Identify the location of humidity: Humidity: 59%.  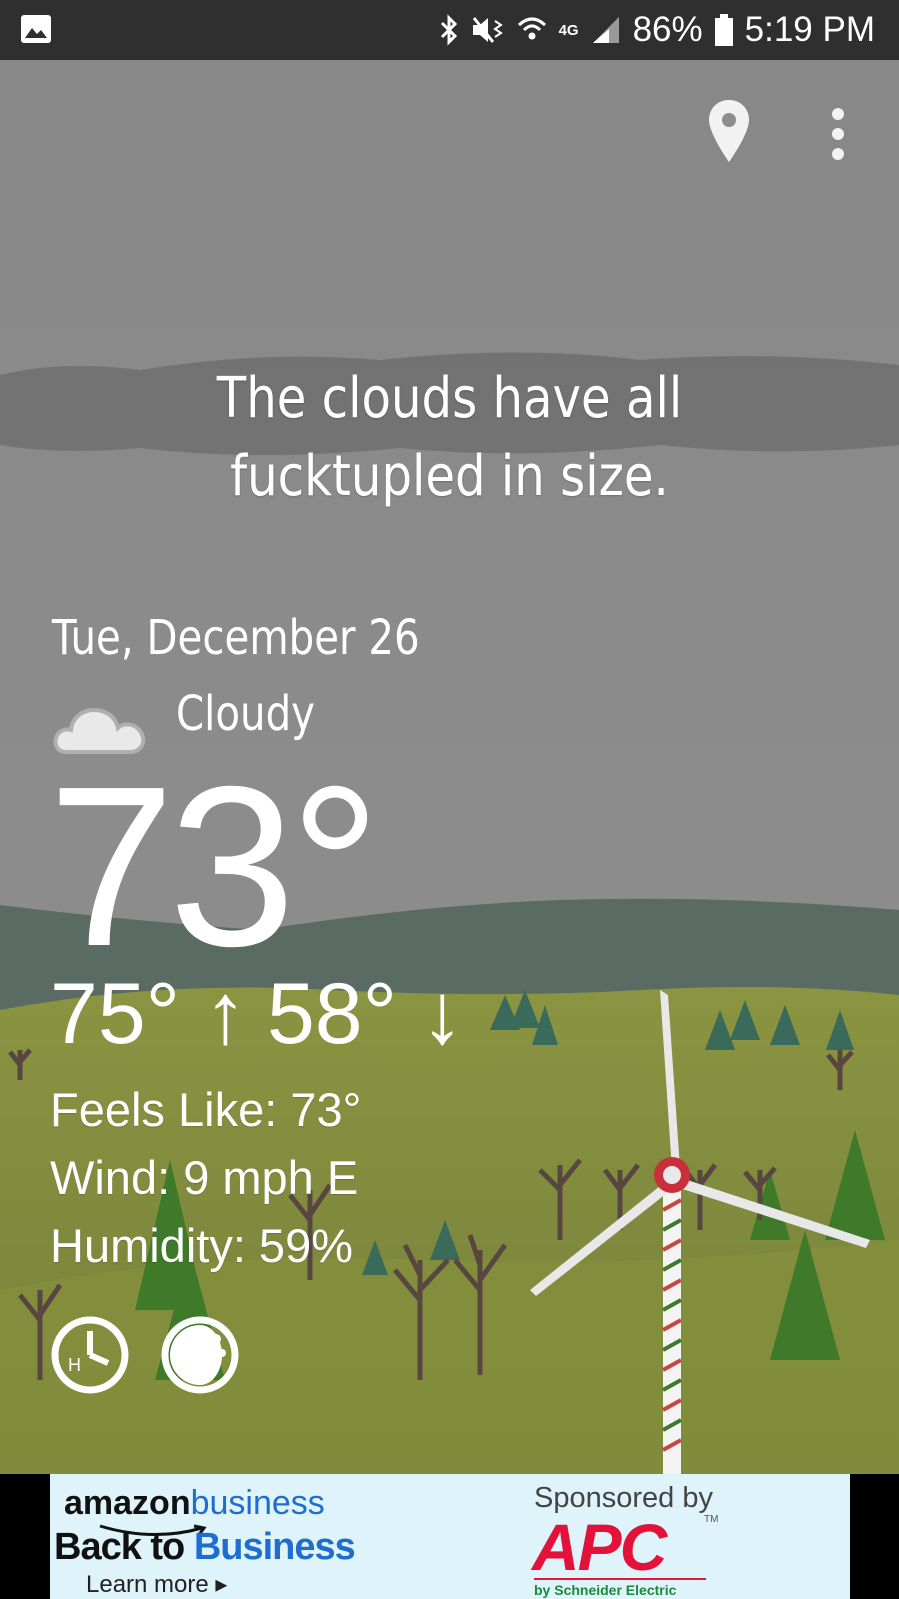
(201, 1245).